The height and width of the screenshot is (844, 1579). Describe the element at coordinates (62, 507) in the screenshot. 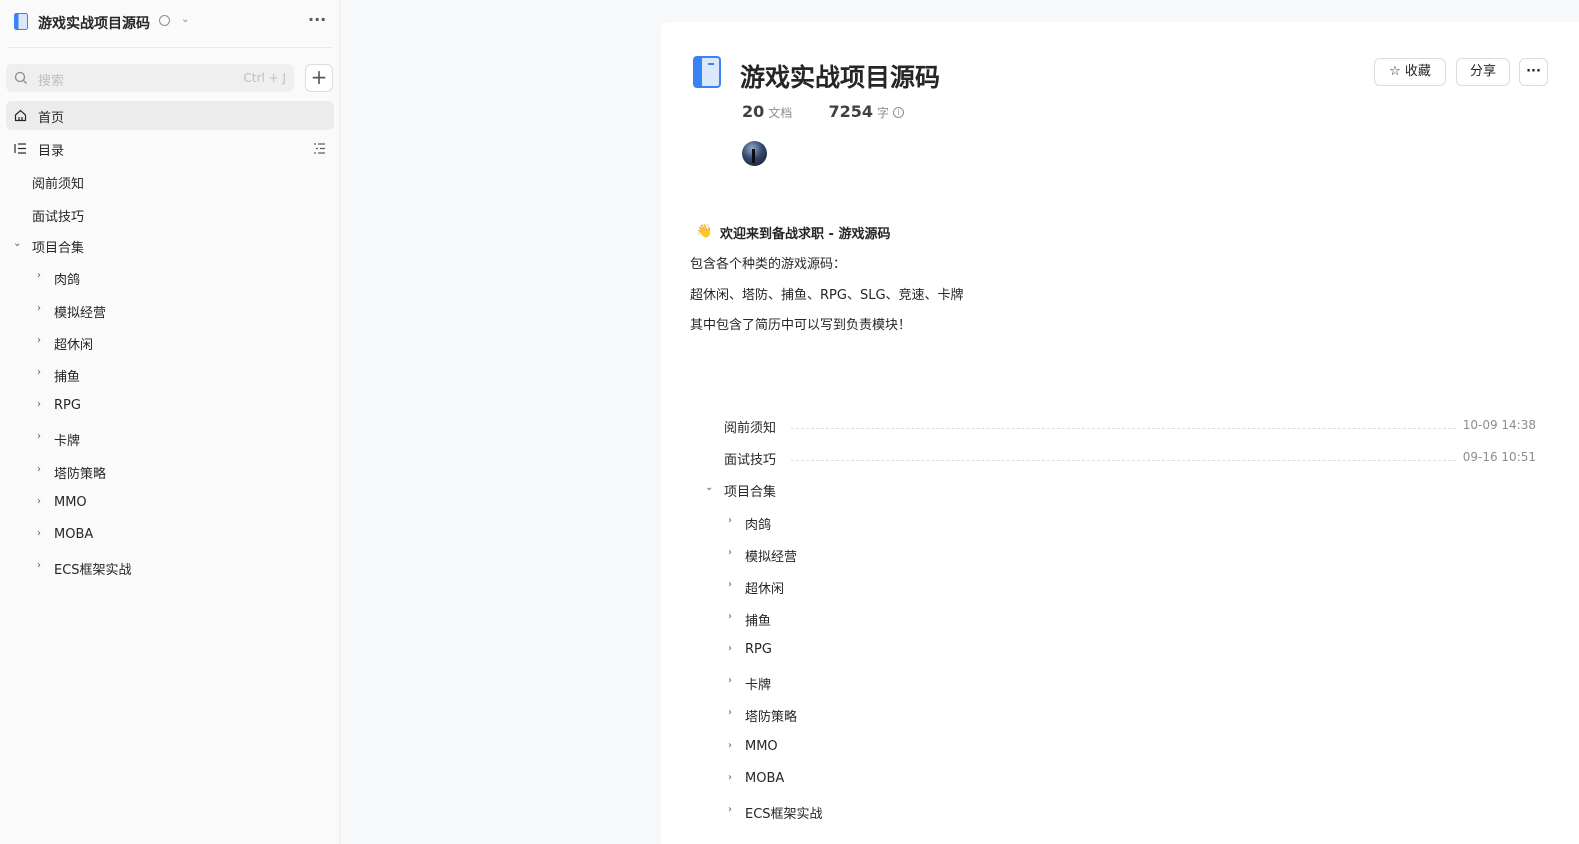

I see `sidebar-item-10: › MMO` at that location.